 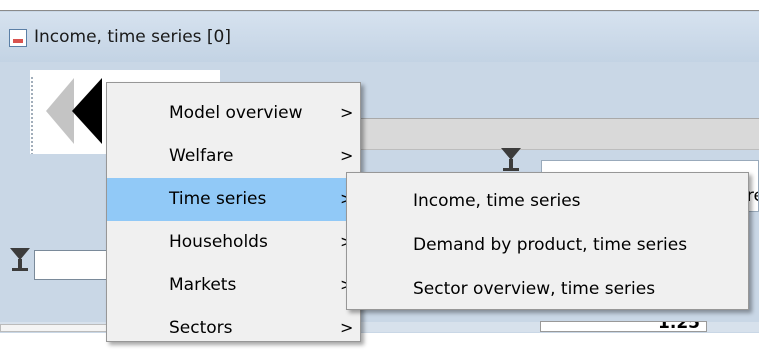 What do you see at coordinates (218, 242) in the screenshot?
I see `menu-item-label: Households` at bounding box center [218, 242].